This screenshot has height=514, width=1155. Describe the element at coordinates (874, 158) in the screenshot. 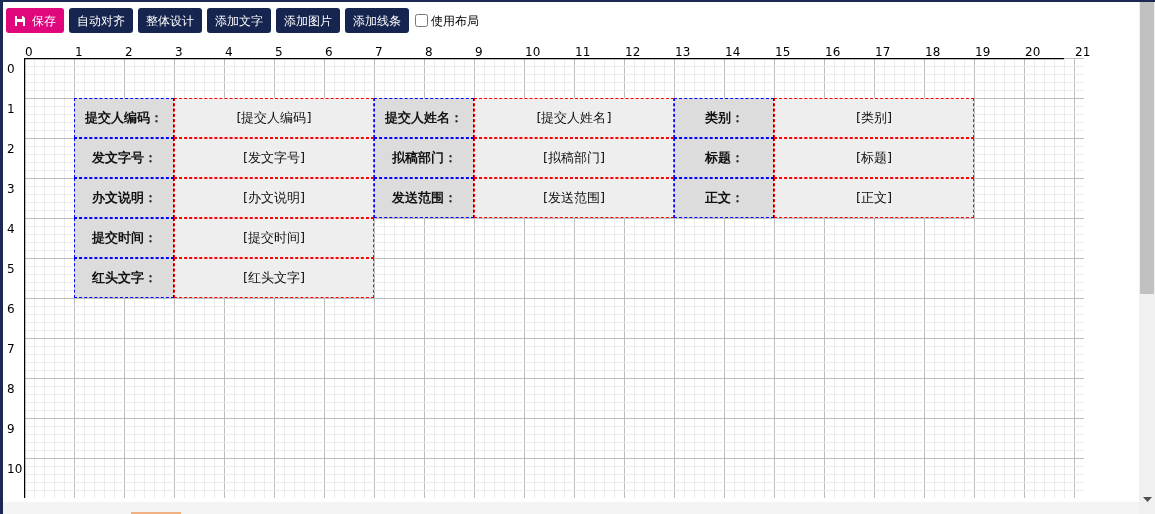

I see `field-value: [标题]` at that location.